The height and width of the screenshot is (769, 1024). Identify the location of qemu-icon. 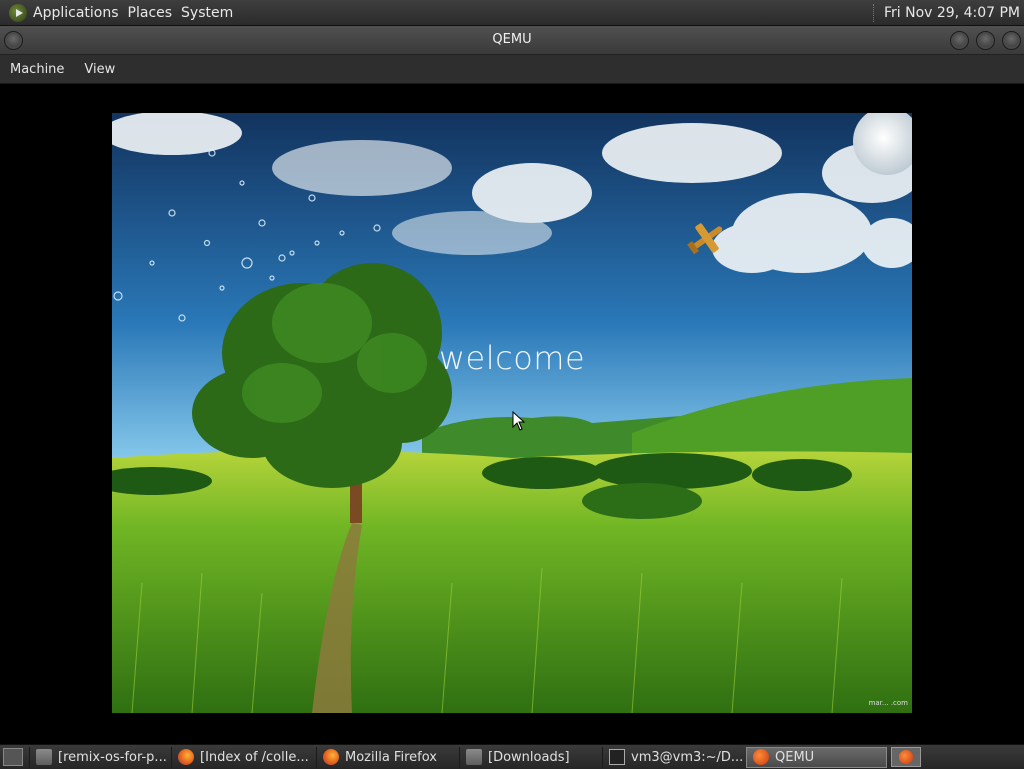
(761, 757).